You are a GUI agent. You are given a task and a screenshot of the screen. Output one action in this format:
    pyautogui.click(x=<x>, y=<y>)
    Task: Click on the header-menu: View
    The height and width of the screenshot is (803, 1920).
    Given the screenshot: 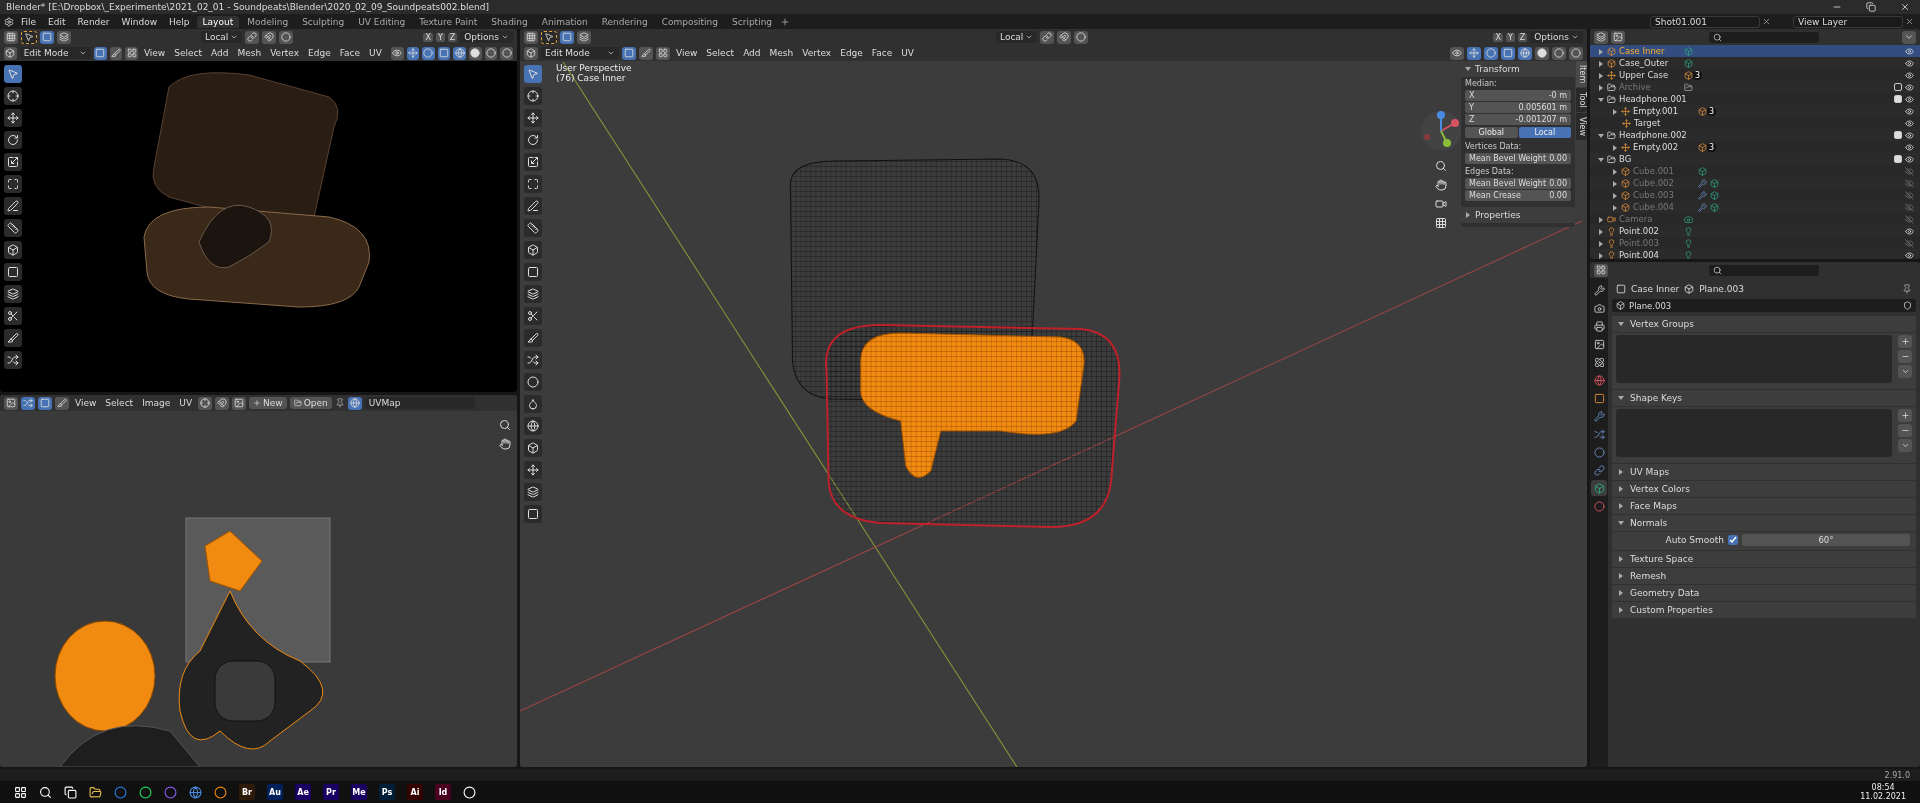 What is the action you would take?
    pyautogui.click(x=687, y=53)
    